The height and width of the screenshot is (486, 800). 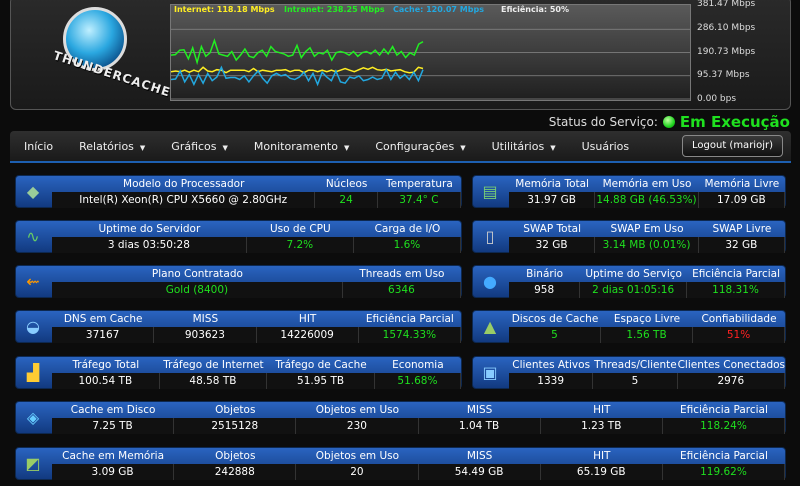 I want to click on stat-value: 51.68%, so click(x=417, y=381).